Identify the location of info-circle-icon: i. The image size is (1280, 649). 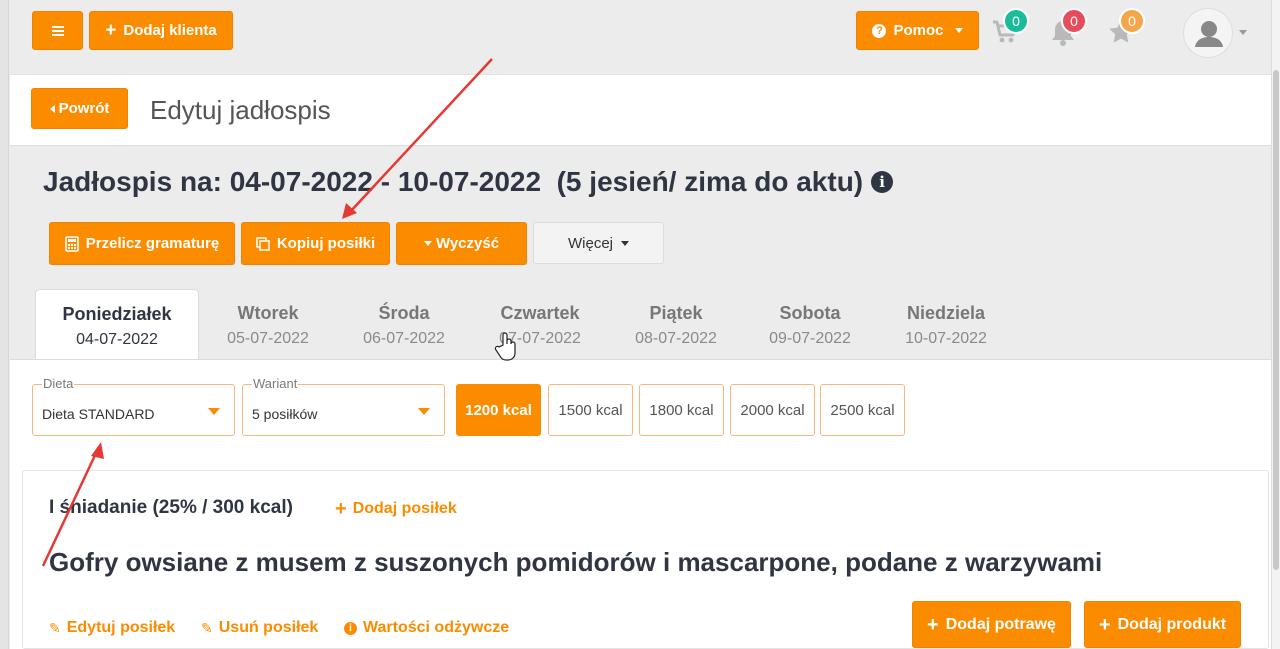
(350, 628).